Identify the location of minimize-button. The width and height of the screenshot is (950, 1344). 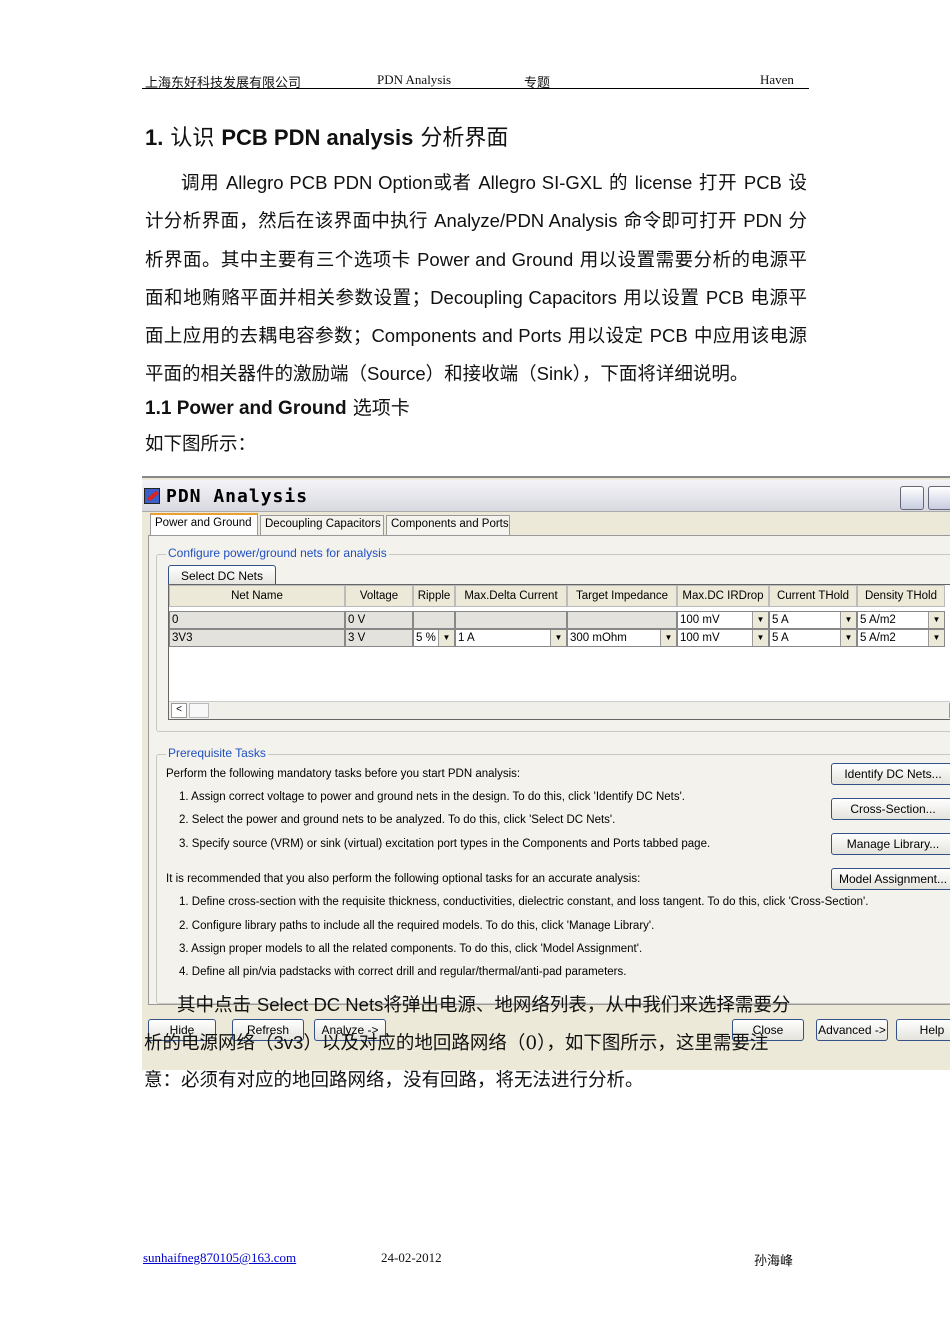
(912, 498).